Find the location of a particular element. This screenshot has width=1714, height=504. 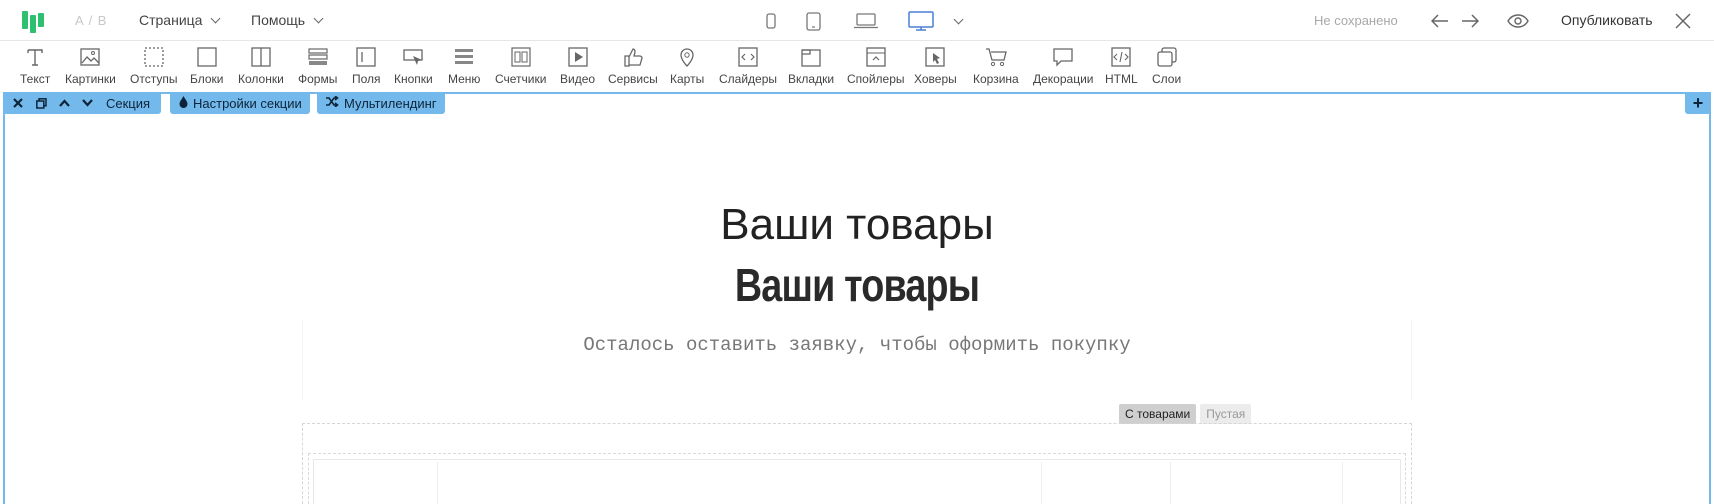

page-title-bold: Ваши товары is located at coordinates (856, 285).